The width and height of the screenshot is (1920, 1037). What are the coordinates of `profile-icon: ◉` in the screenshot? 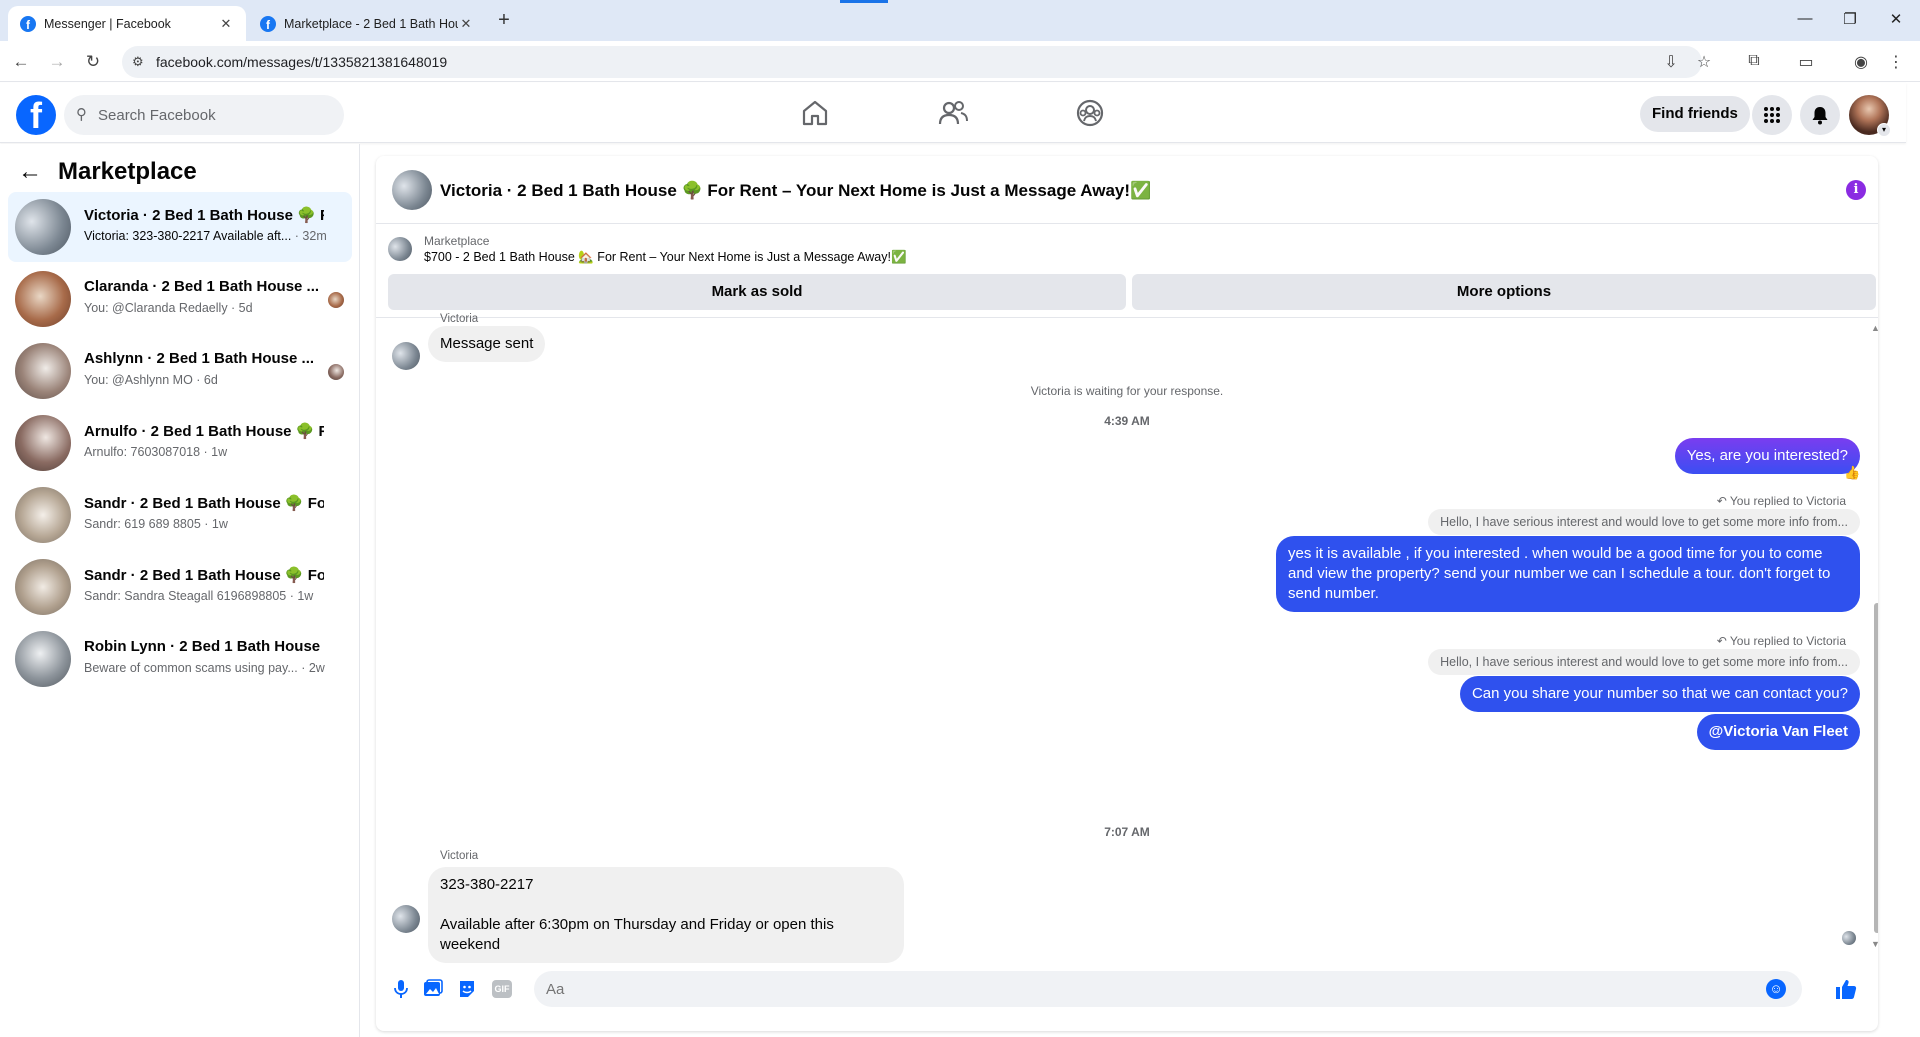 It's located at (1861, 62).